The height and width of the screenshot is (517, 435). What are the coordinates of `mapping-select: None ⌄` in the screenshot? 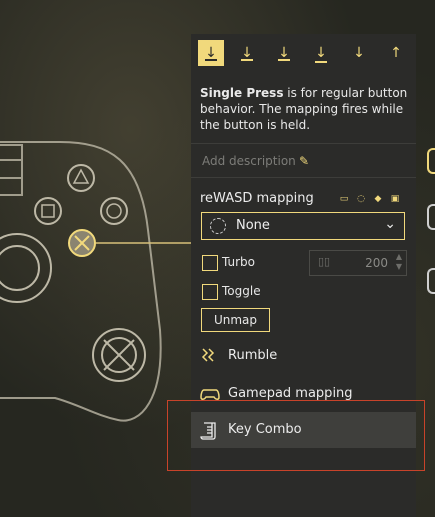 It's located at (303, 226).